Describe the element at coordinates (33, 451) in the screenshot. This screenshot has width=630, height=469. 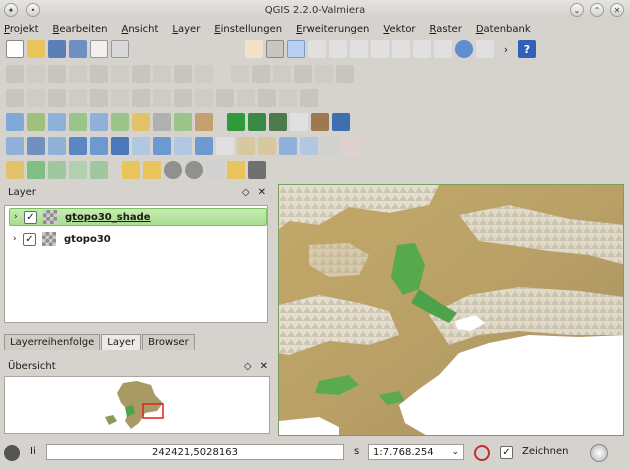
I see `coordinate-toggle-label: Ii` at that location.